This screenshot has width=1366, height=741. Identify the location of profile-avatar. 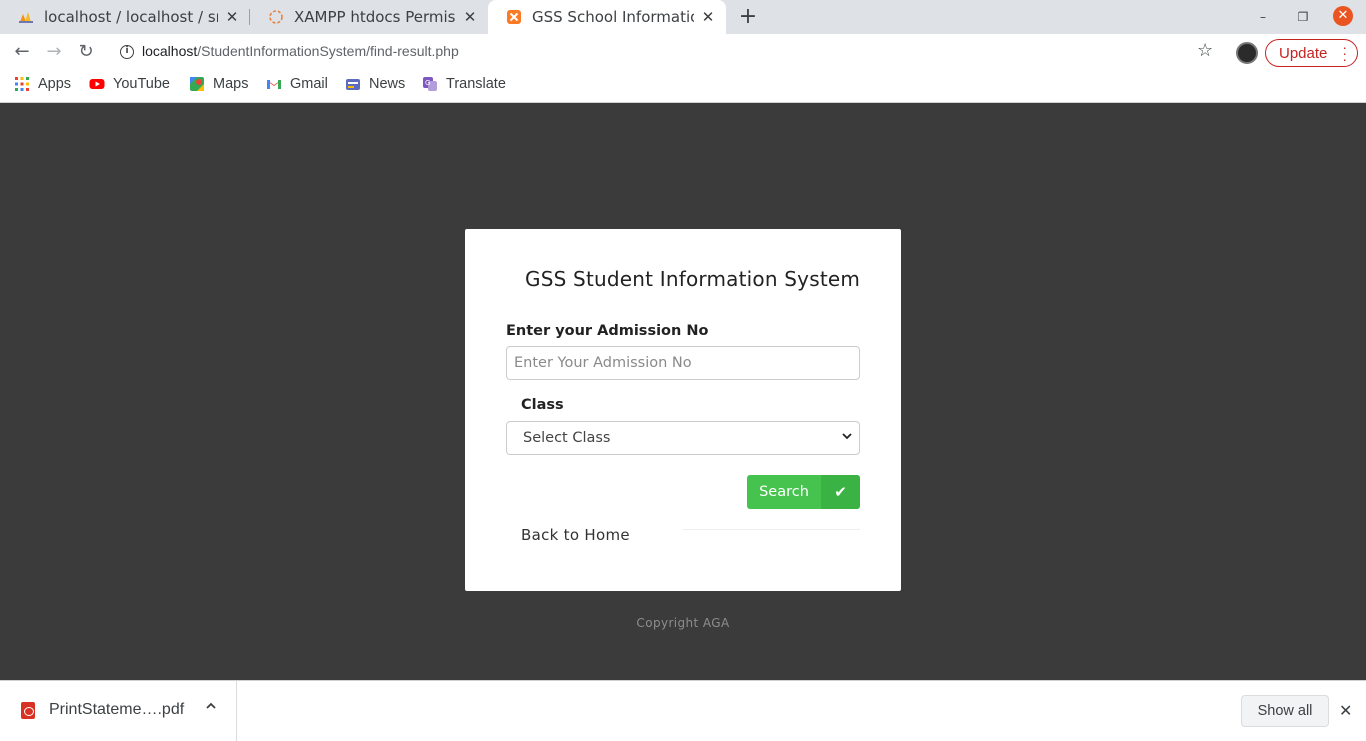
(1247, 53).